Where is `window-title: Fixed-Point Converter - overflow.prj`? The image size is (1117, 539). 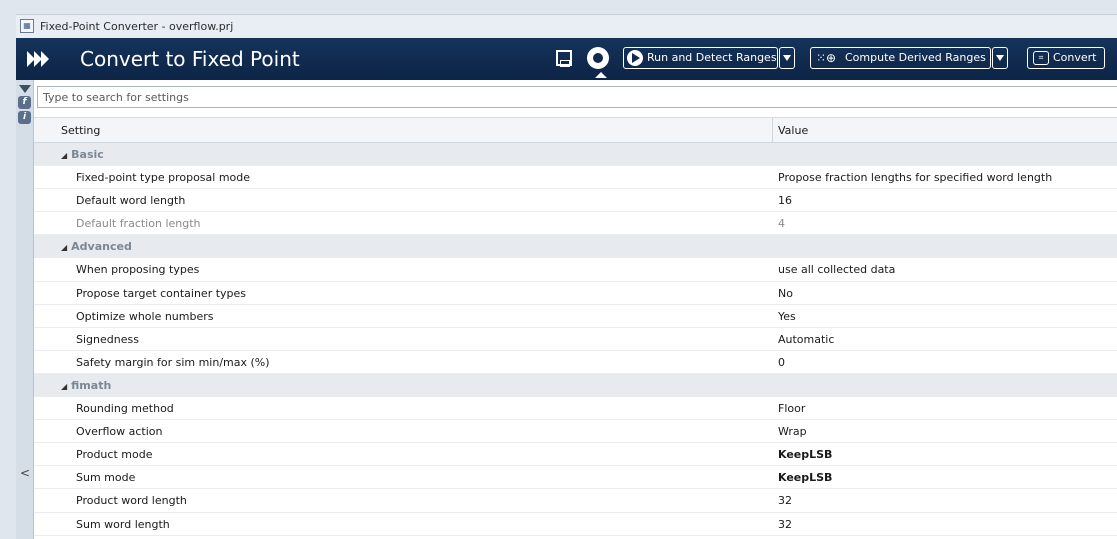 window-title: Fixed-Point Converter - overflow.prj is located at coordinates (137, 26).